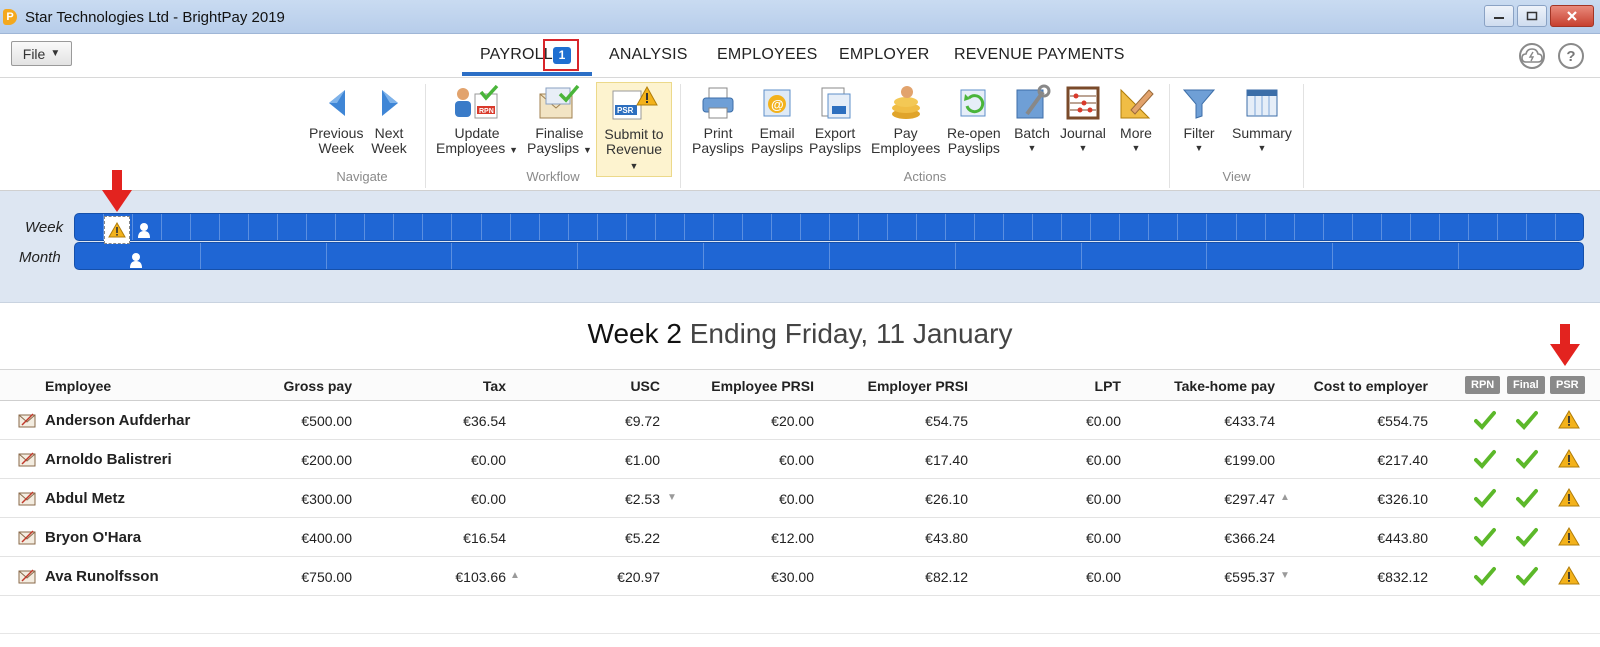 The height and width of the screenshot is (647, 1600). Describe the element at coordinates (884, 55) in the screenshot. I see `tab-employer: EMPLOYER` at that location.